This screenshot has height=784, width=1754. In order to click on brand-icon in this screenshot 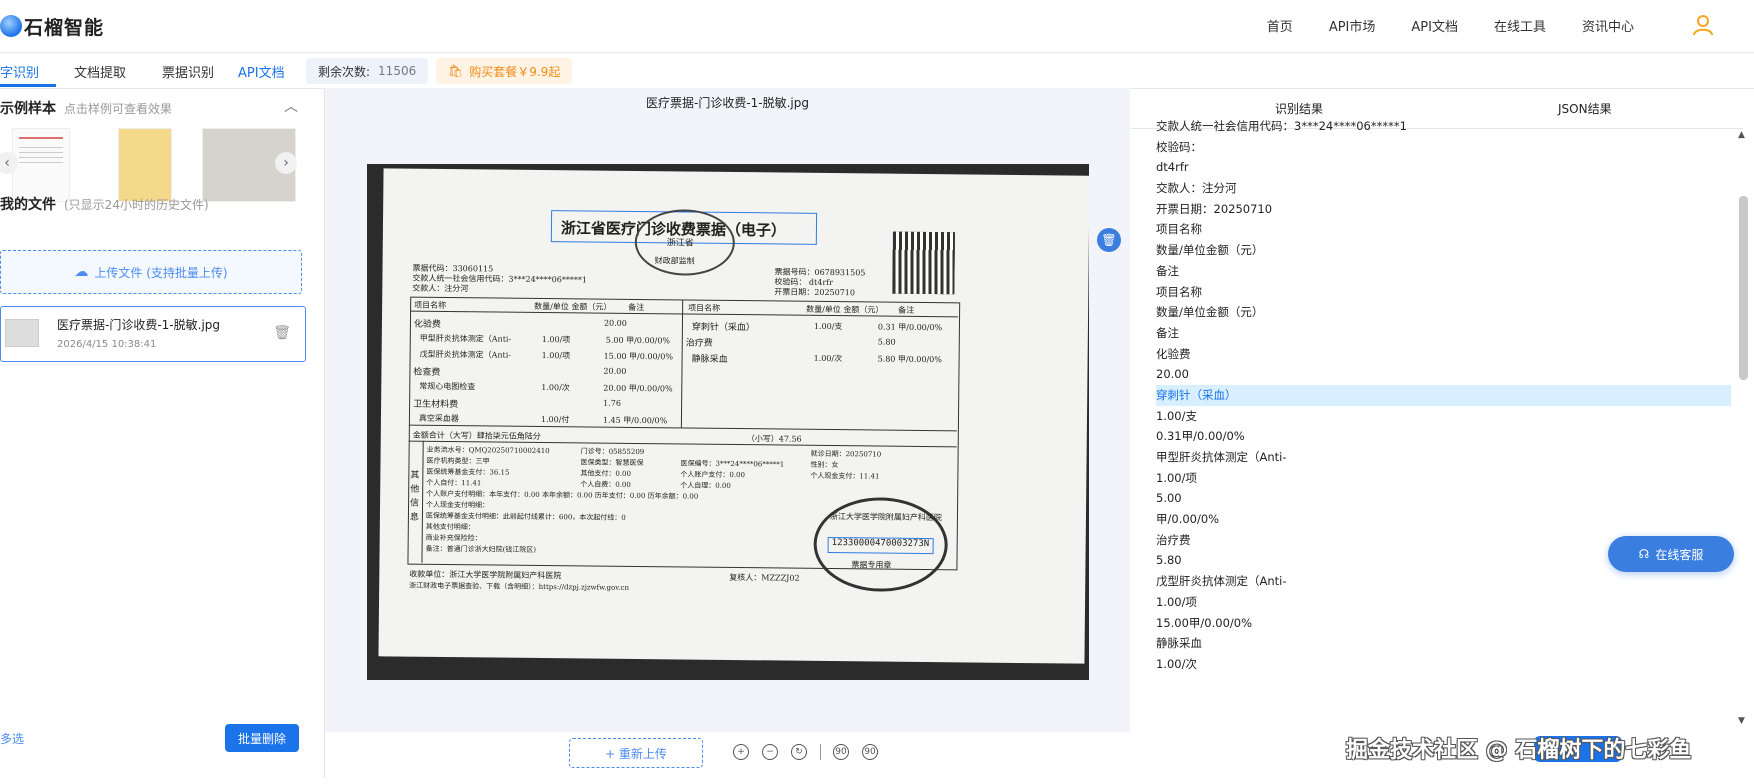, I will do `click(11, 26)`.